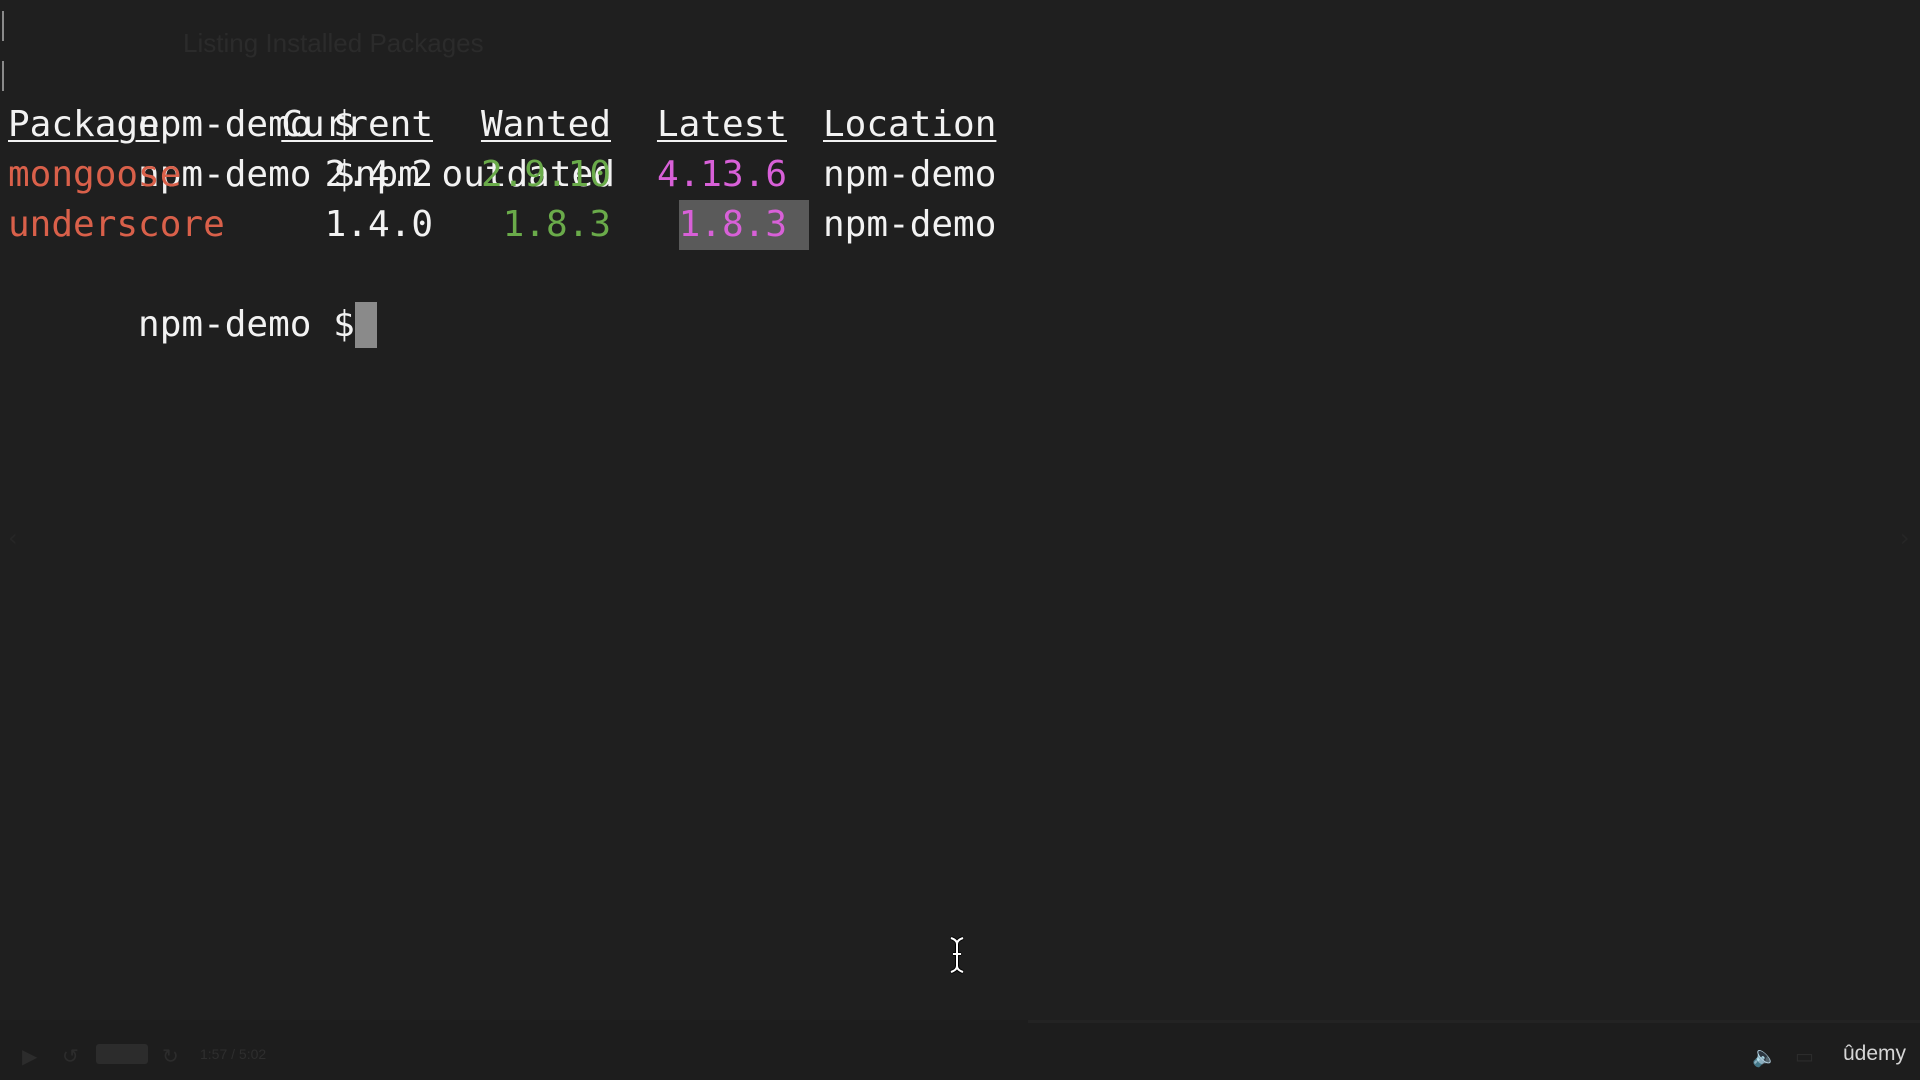  I want to click on next-arrow-icon: ›, so click(1905, 538).